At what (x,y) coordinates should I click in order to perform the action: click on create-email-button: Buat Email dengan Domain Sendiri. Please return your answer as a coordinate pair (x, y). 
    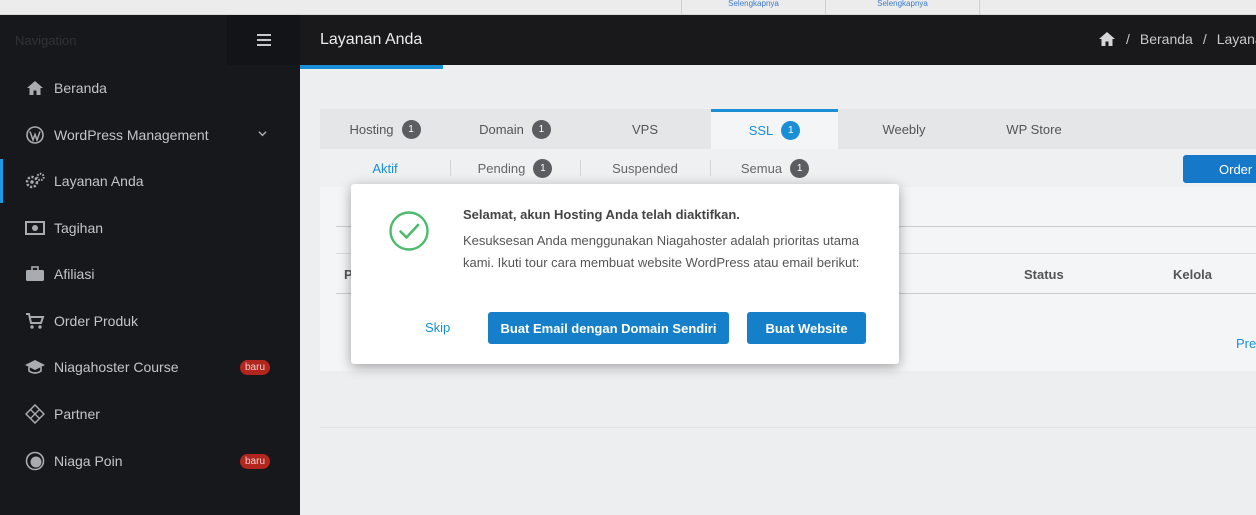
    Looking at the image, I should click on (608, 328).